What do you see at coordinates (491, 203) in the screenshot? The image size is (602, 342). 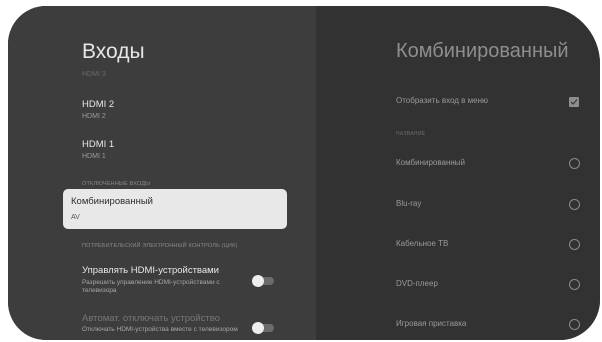 I see `name-option: Blu-ray` at bounding box center [491, 203].